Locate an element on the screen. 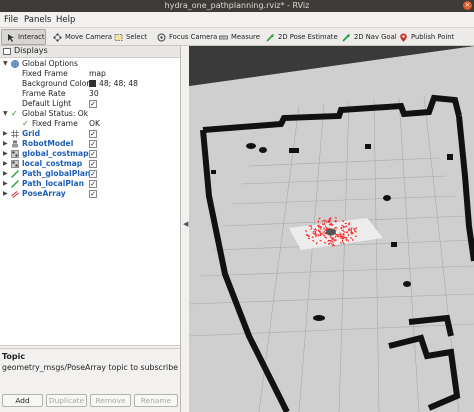 Image resolution: width=474 pixels, height=412 pixels. select-icon is located at coordinates (118, 37).